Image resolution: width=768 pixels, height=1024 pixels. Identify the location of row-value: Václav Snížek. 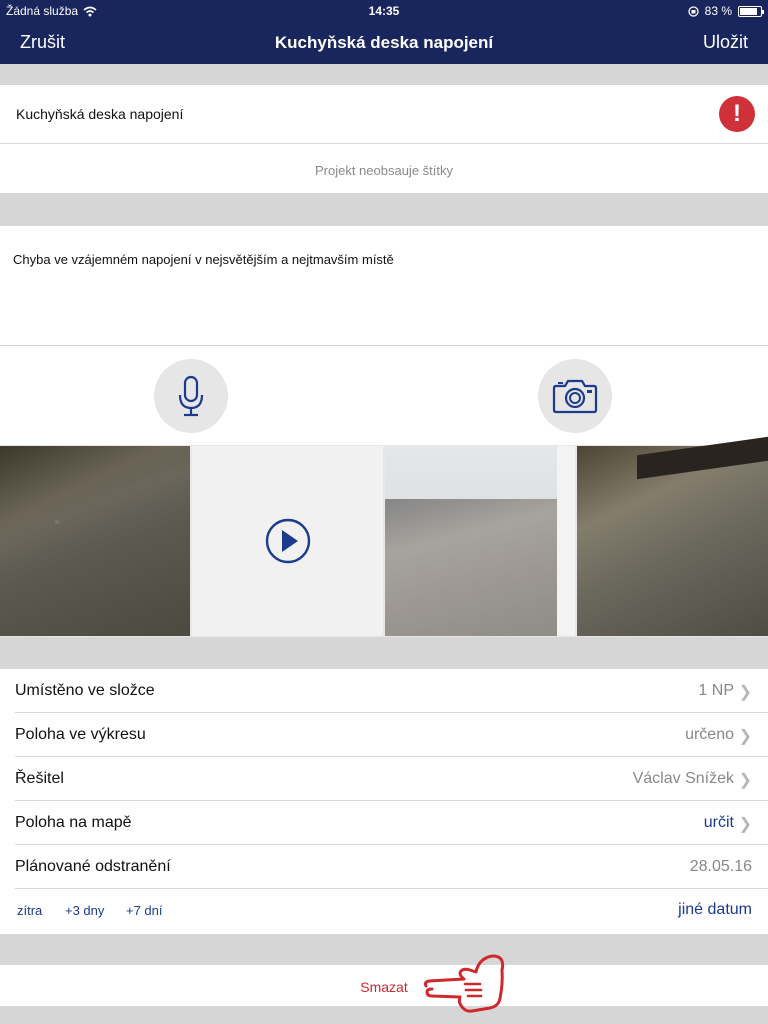
(683, 778).